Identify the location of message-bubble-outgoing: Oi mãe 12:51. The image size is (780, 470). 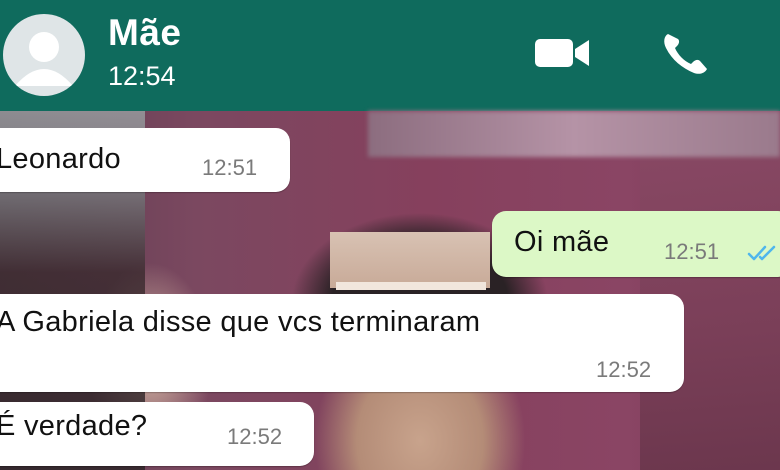
(636, 244).